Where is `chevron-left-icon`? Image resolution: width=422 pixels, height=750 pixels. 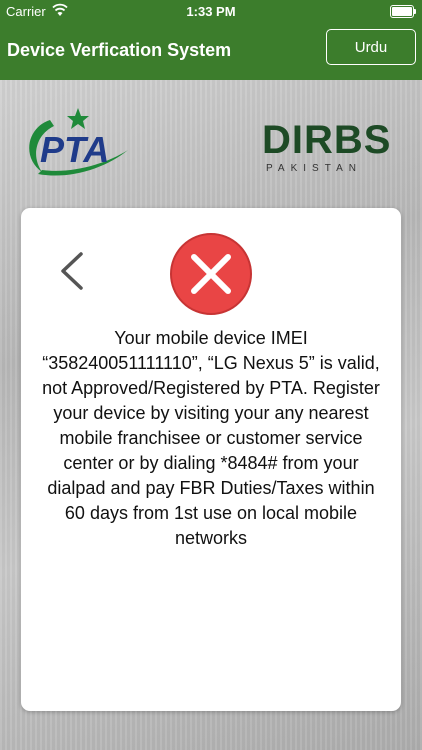 chevron-left-icon is located at coordinates (72, 271).